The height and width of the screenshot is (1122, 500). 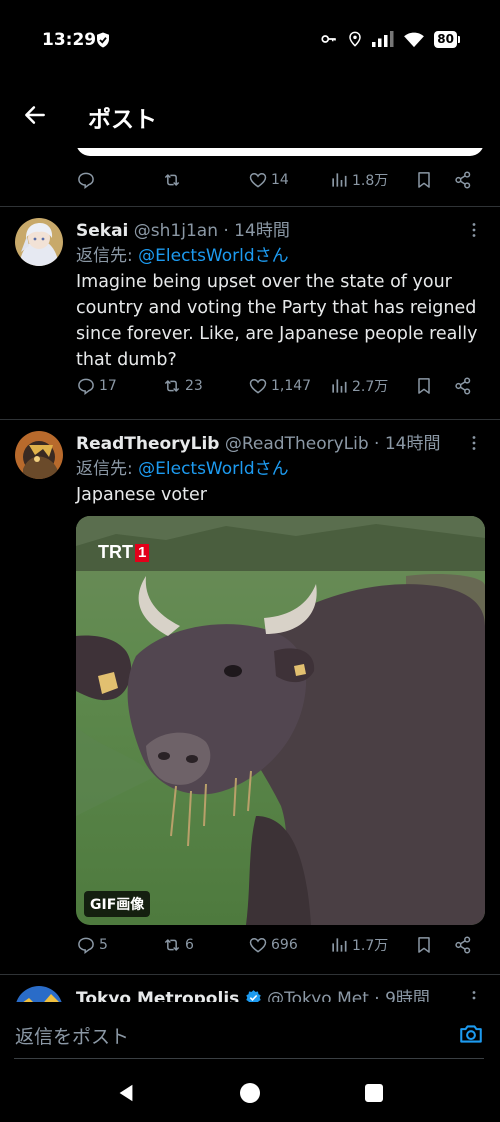 What do you see at coordinates (250, 40) in the screenshot?
I see `status-bar: 13:29 80` at bounding box center [250, 40].